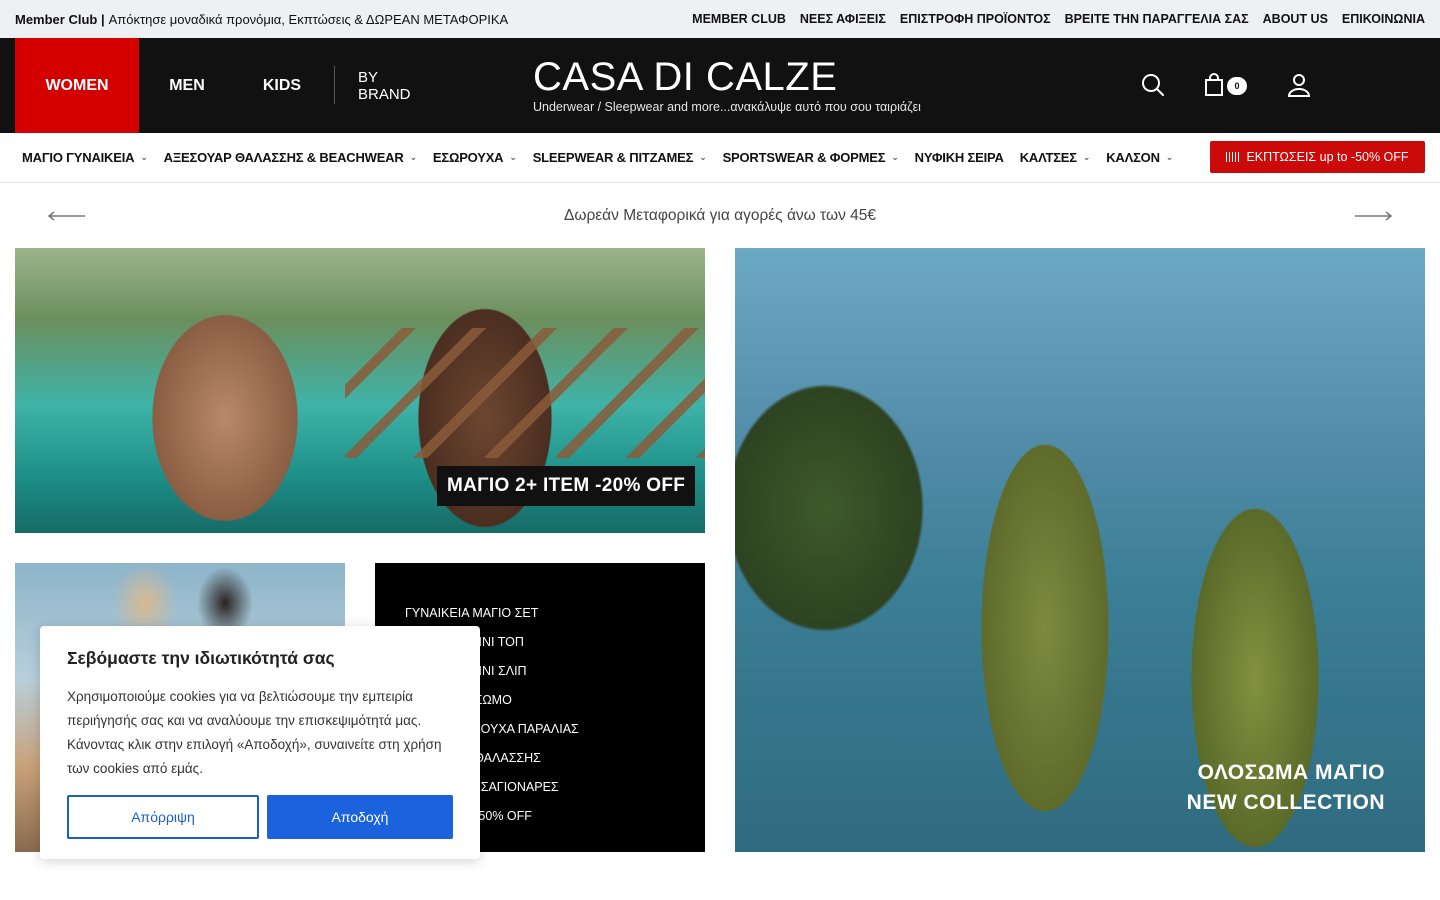  I want to click on cat-beach-accessories: ΑΞΕΣΟΥΑΡ ΘΑΛΑΣΣΗΣ & BEACHWEAR ⌄, so click(290, 157).